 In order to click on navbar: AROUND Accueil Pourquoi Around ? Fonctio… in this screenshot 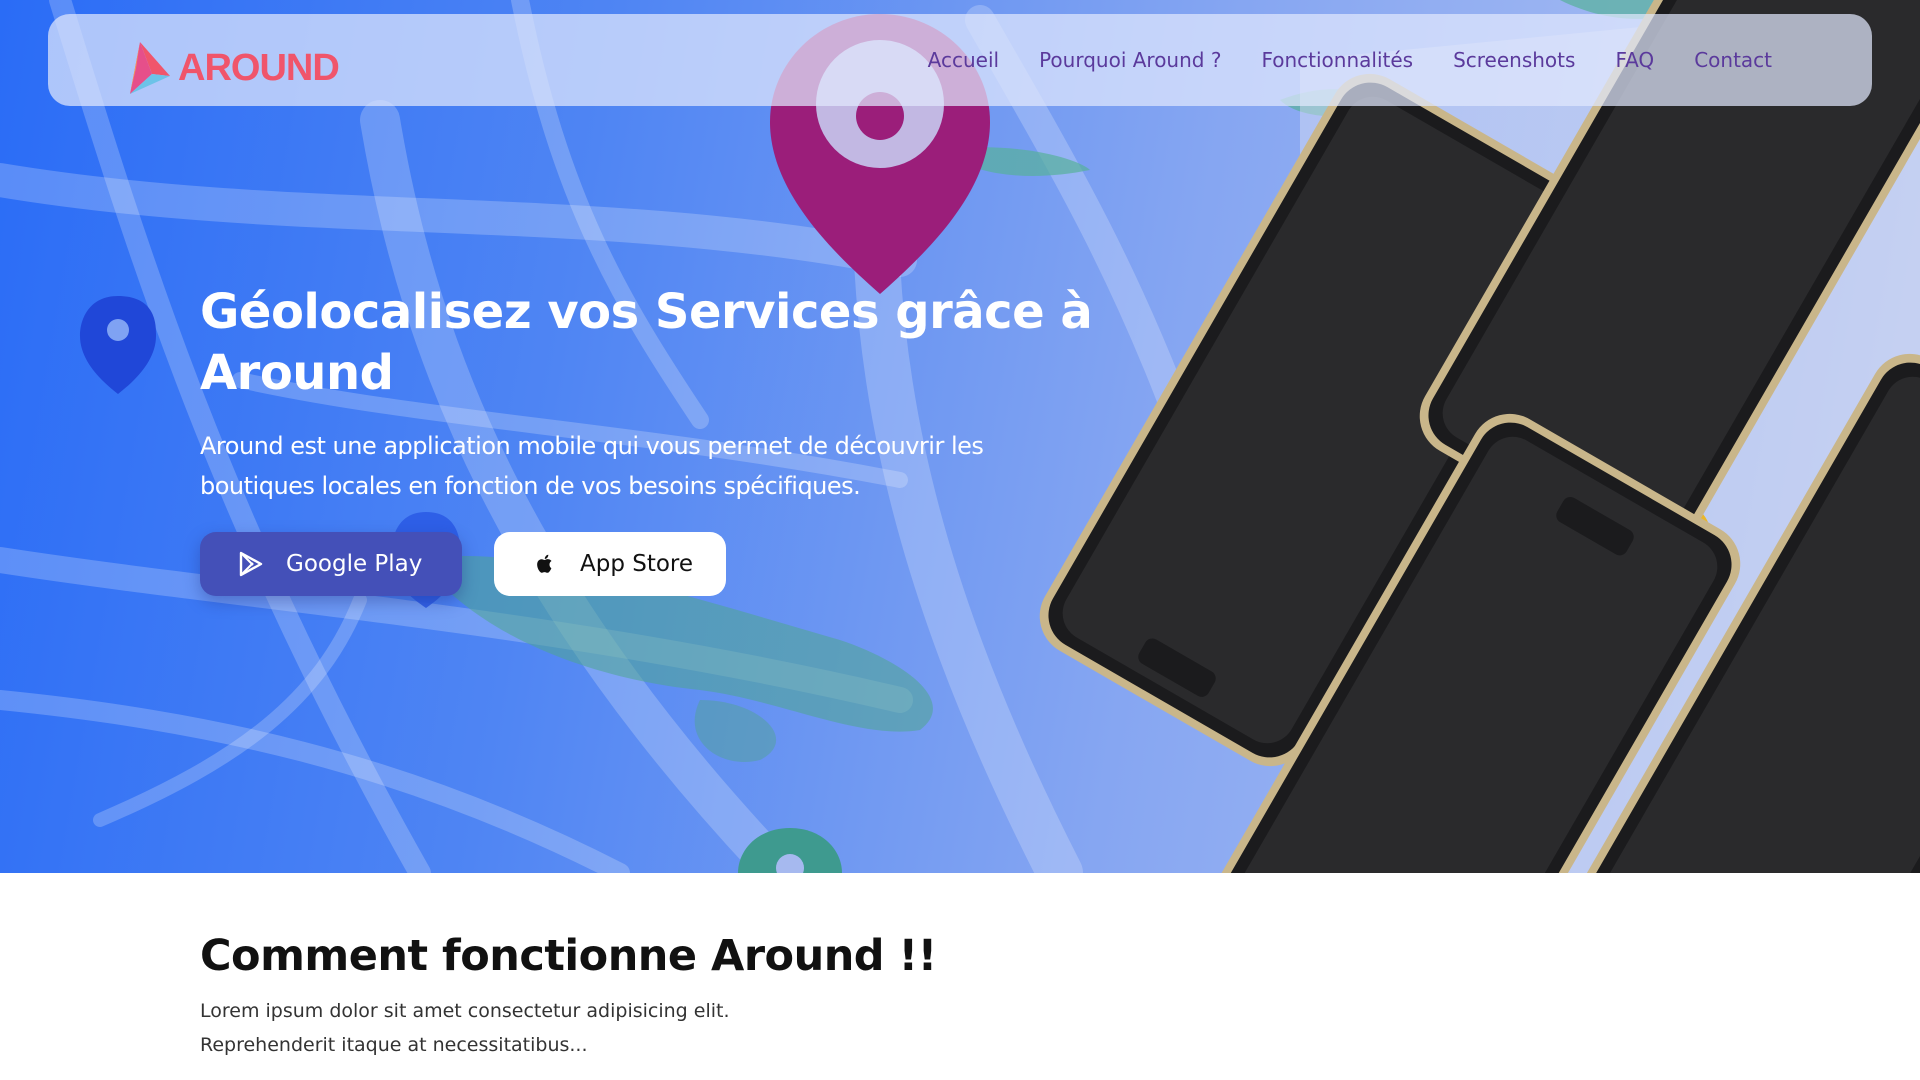, I will do `click(960, 60)`.